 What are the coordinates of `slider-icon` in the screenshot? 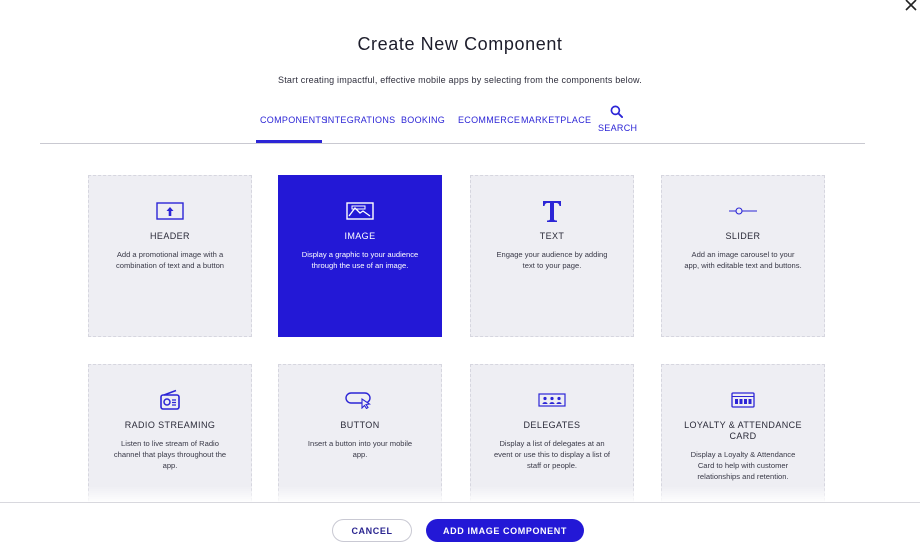 It's located at (743, 211).